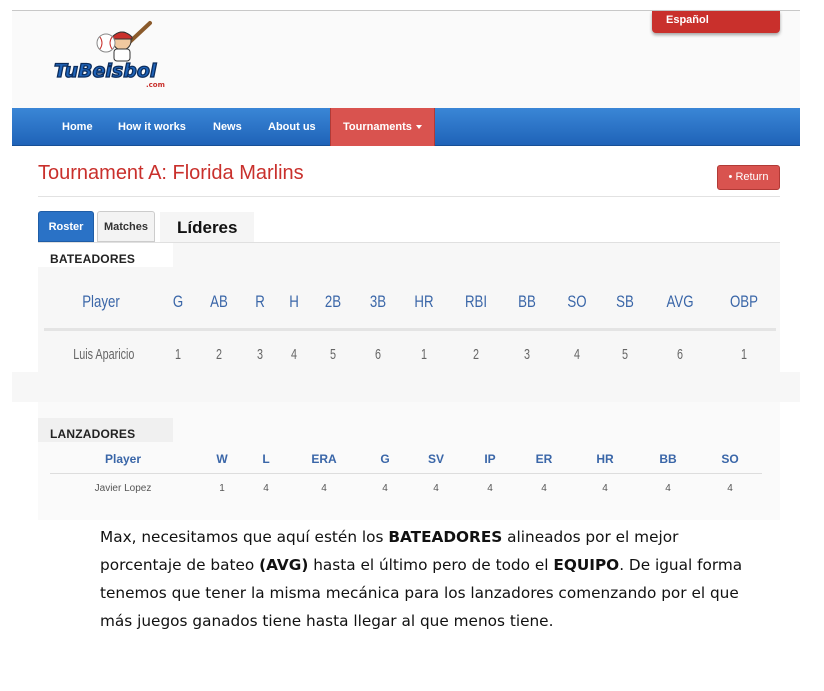 This screenshot has height=691, width=824. What do you see at coordinates (266, 488) in the screenshot?
I see `pitch-cell-l: 4` at bounding box center [266, 488].